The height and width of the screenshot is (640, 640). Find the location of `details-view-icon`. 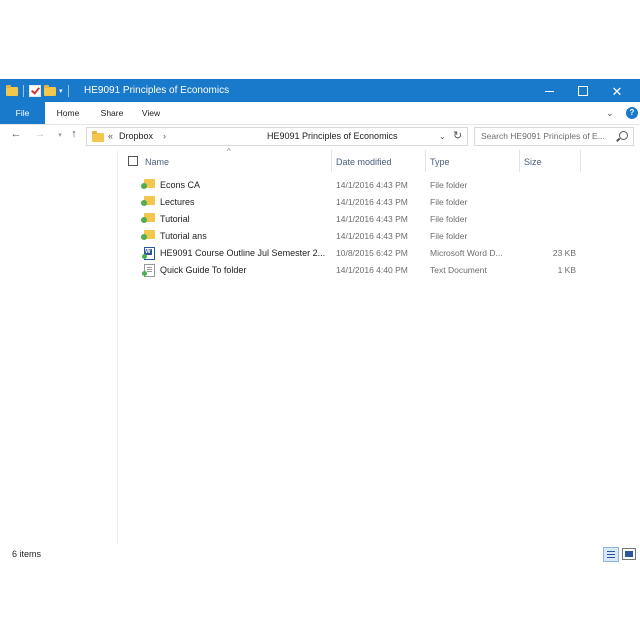

details-view-icon is located at coordinates (611, 554).